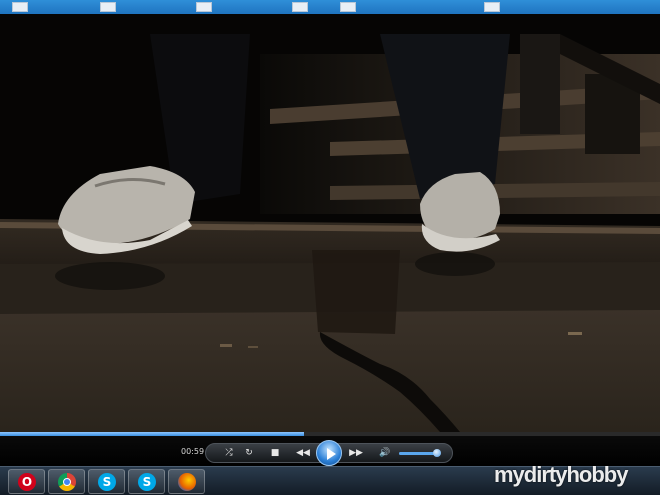  Describe the element at coordinates (152, 434) in the screenshot. I see `seek-bar-progress` at that location.